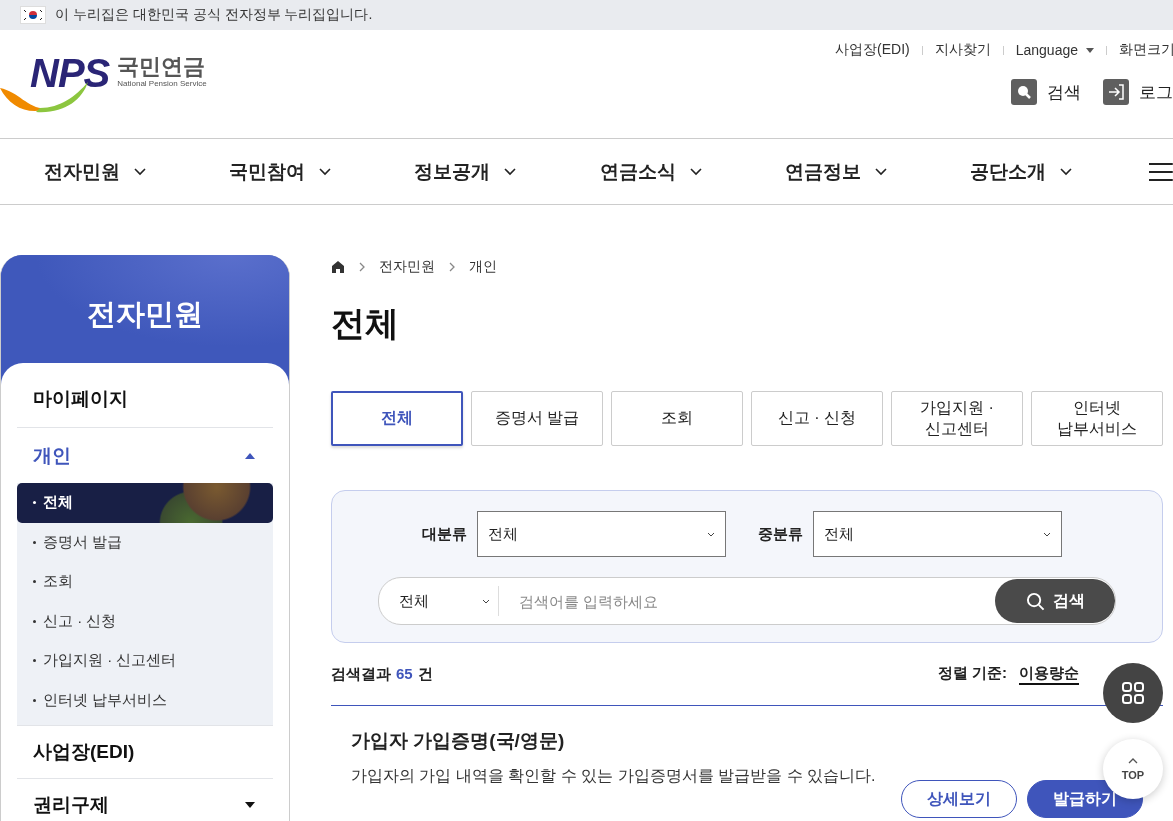 The width and height of the screenshot is (1173, 821). Describe the element at coordinates (1097, 418) in the screenshot. I see `tab: 인터넷 납부서비스` at that location.